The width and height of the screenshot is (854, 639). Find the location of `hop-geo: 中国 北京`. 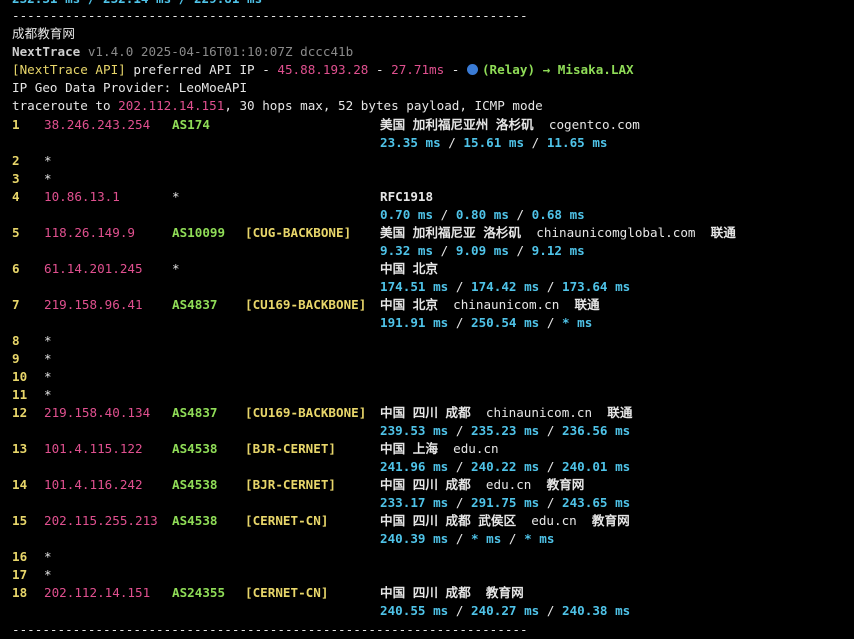

hop-geo: 中国 北京 is located at coordinates (409, 269).